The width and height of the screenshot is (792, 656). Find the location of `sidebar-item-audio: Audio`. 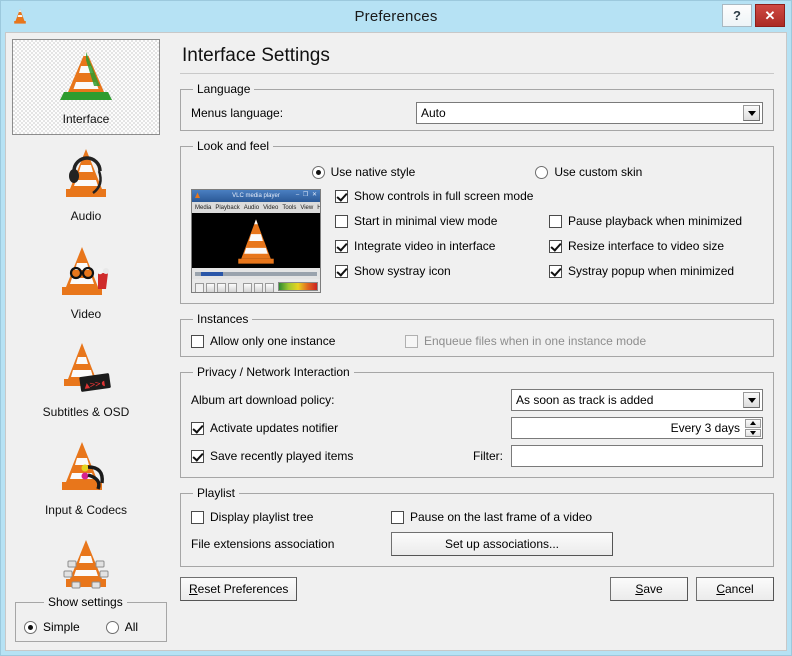

sidebar-item-audio: Audio is located at coordinates (86, 185).